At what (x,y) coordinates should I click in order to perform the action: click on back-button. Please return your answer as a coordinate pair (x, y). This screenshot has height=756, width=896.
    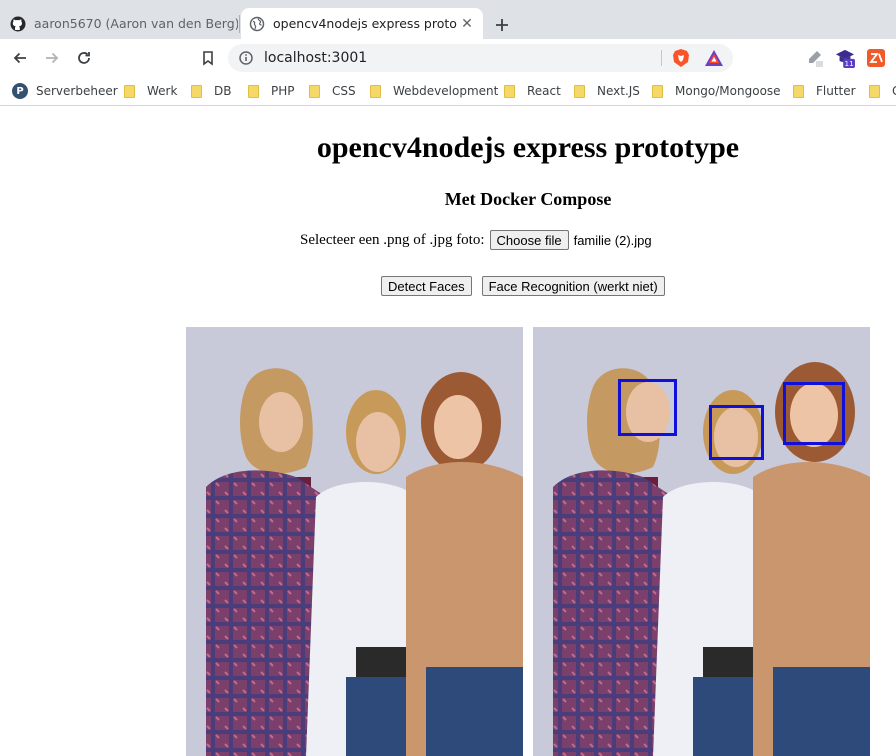
    Looking at the image, I should click on (20, 58).